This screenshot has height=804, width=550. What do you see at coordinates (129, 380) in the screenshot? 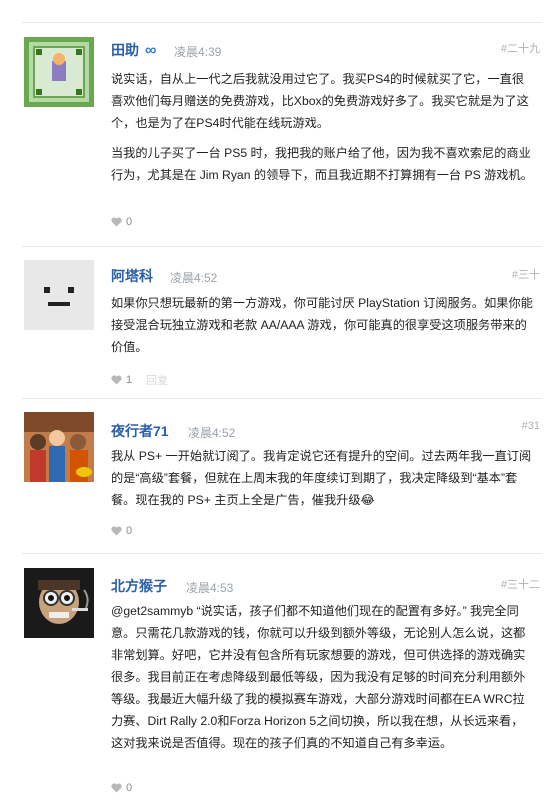
I see `like-count: 1` at bounding box center [129, 380].